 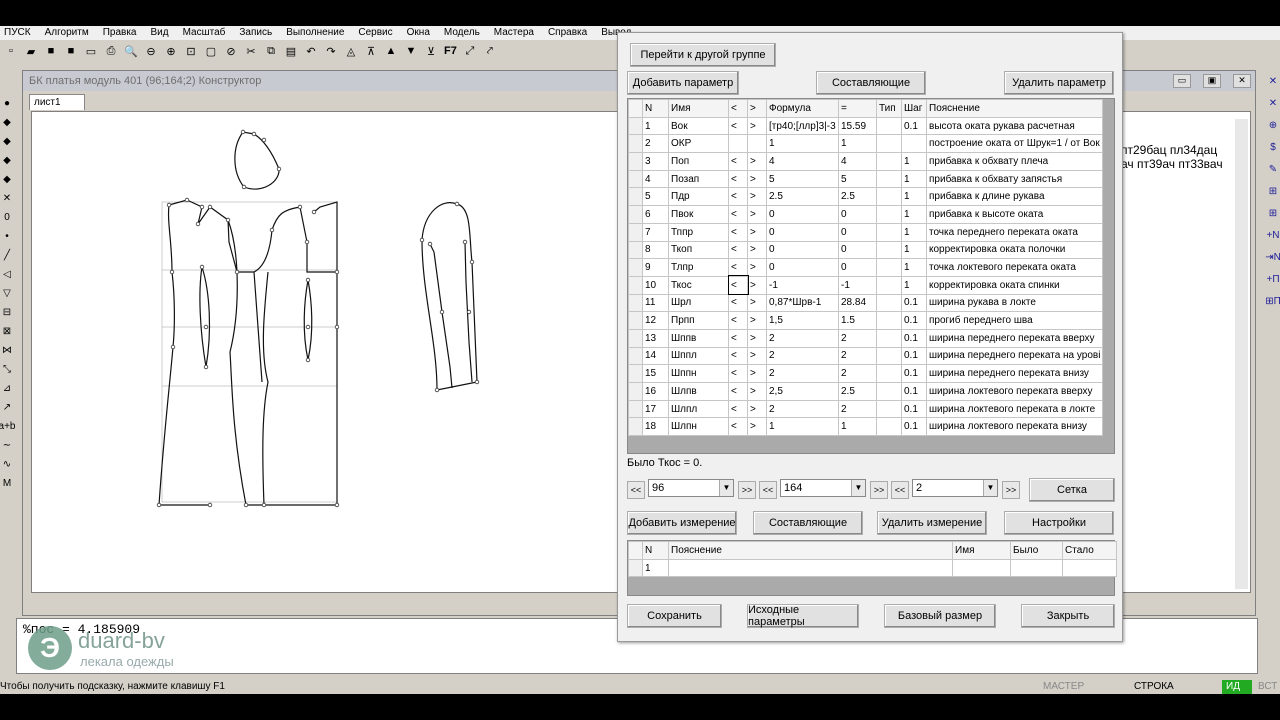 I want to click on left-tool-icon: ◆, so click(x=7, y=160).